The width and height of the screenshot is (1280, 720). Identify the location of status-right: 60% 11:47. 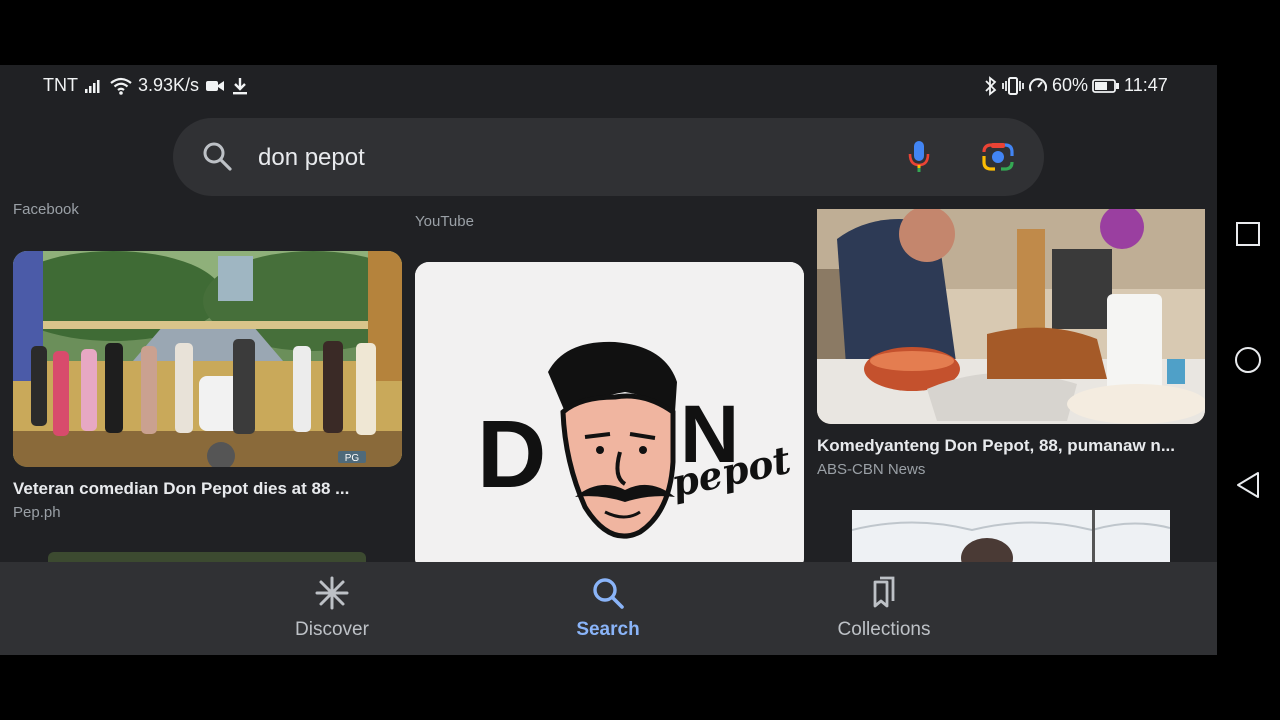
(1076, 85).